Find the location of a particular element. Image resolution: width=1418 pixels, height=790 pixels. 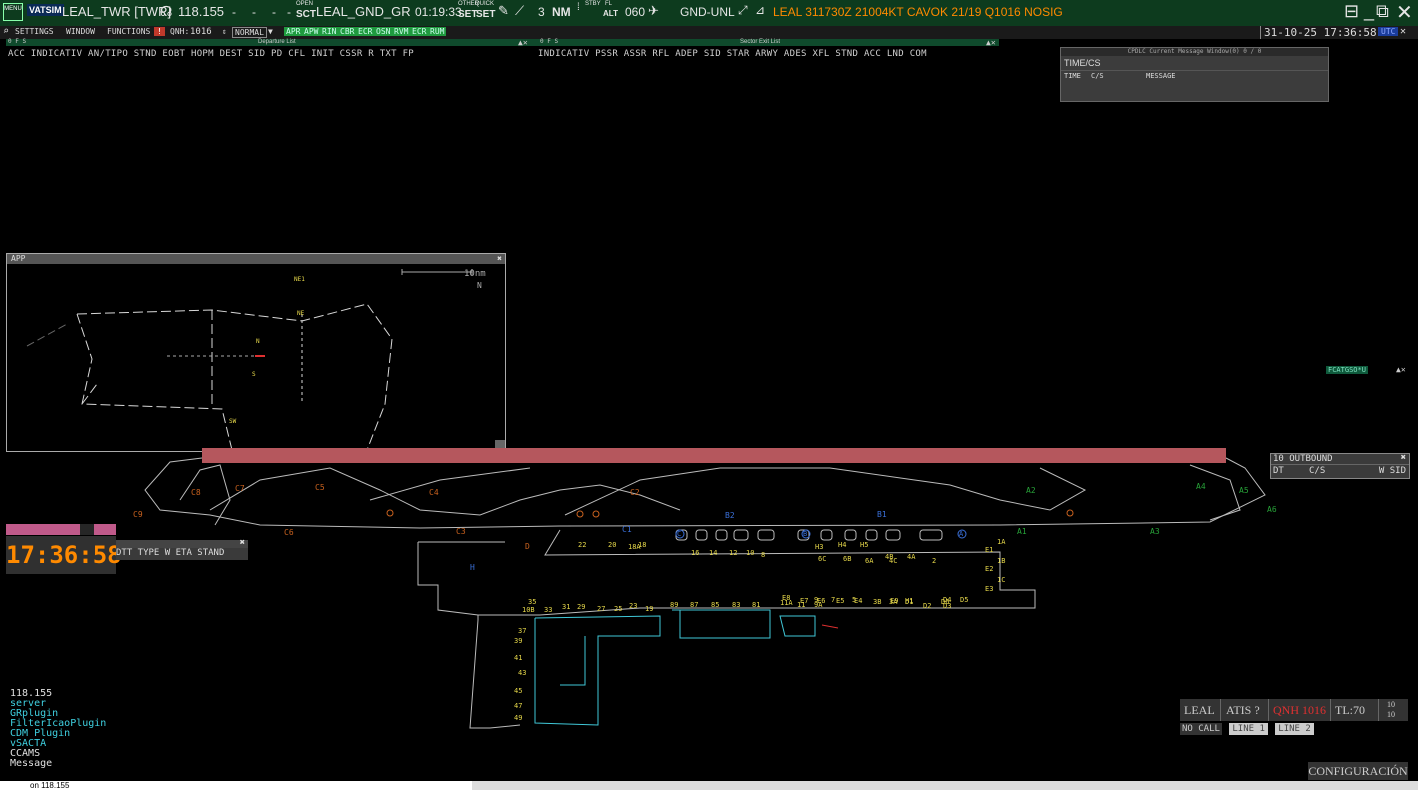

toolbar-button-7: RVM is located at coordinates (401, 31).